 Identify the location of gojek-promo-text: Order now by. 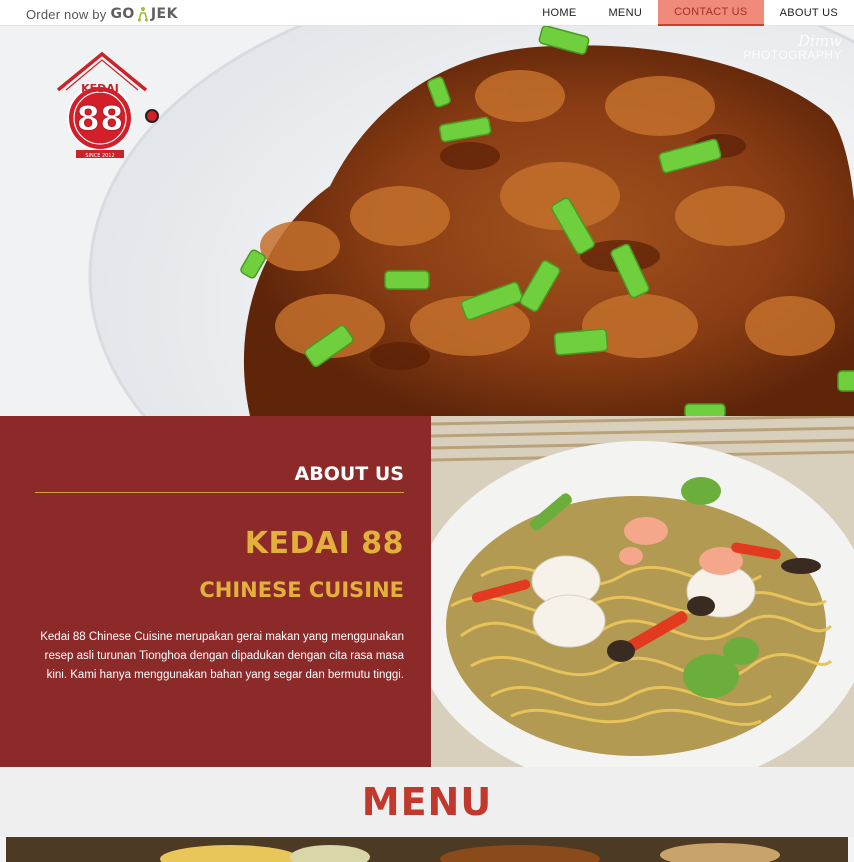
(66, 14).